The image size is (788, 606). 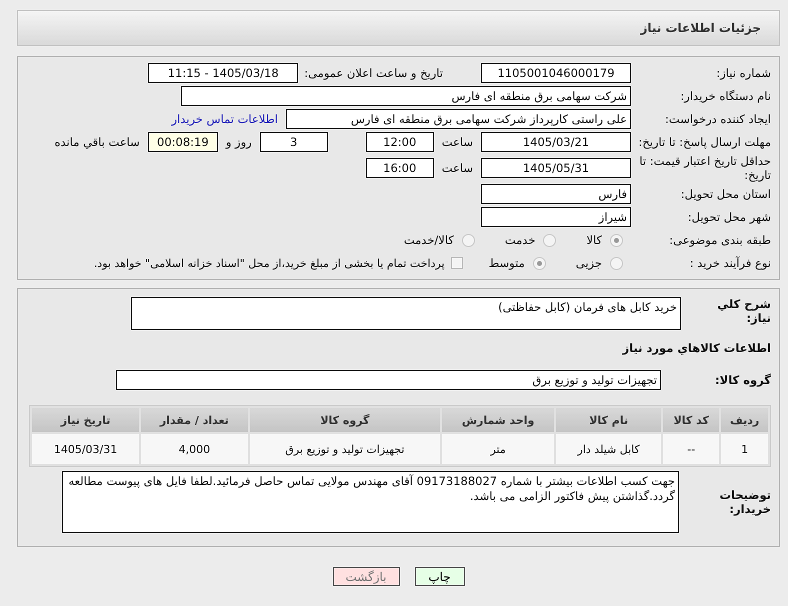 I want to click on column-header: ردیف, so click(x=744, y=420).